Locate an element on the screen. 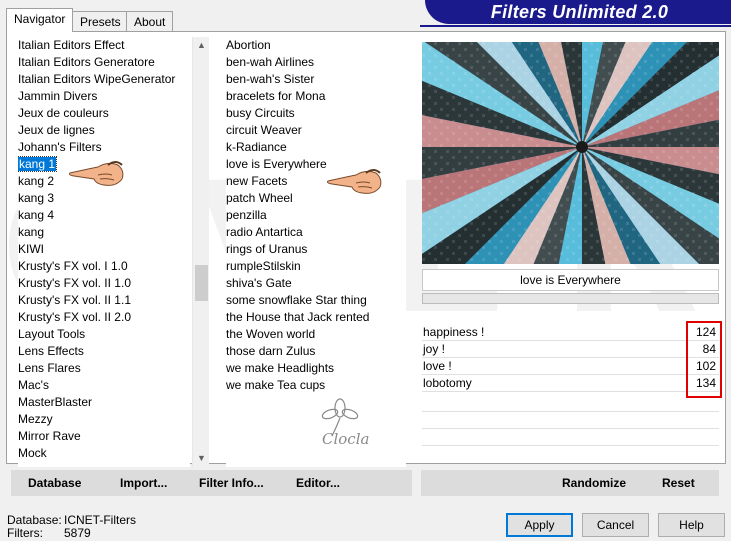  category-item-label: Jeux de lignes is located at coordinates (56, 130).